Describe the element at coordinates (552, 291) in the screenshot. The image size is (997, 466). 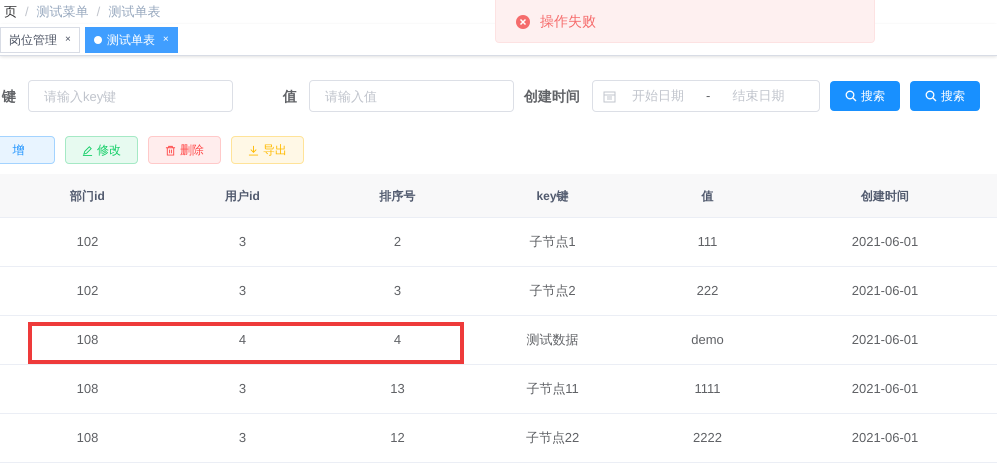
I see `table-cell-text: 子节点2` at that location.